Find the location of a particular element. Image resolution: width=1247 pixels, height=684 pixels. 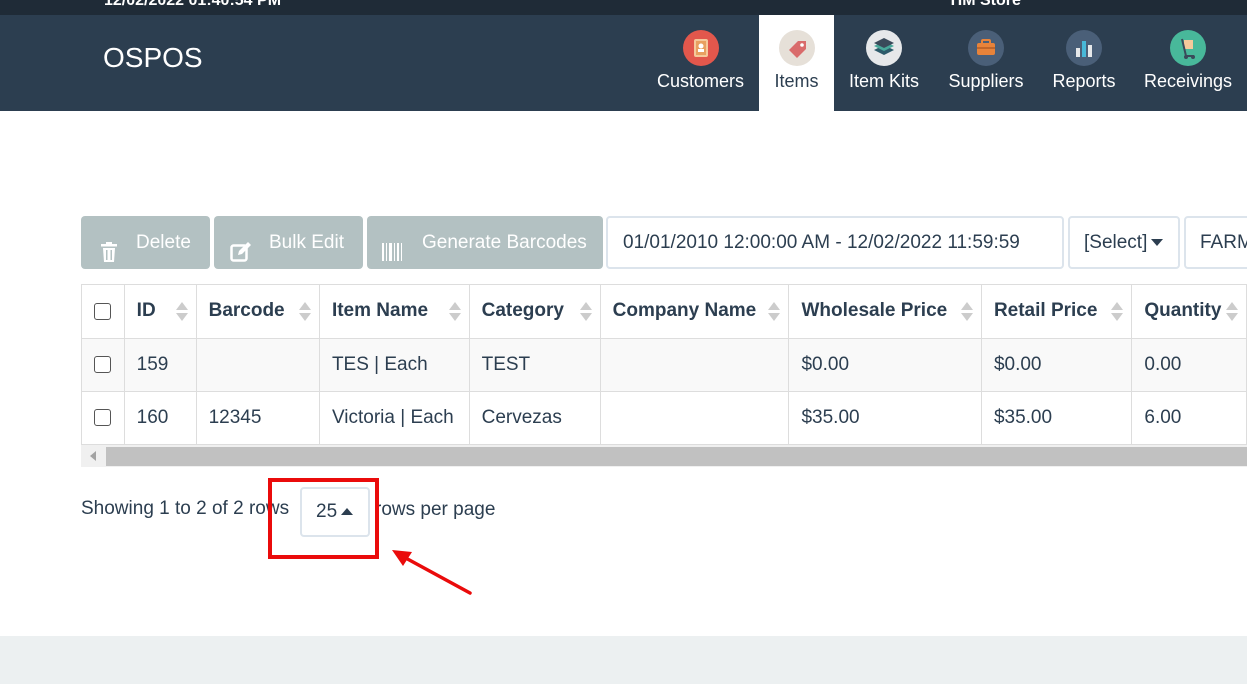

cell-category: Cervezas is located at coordinates (535, 417).